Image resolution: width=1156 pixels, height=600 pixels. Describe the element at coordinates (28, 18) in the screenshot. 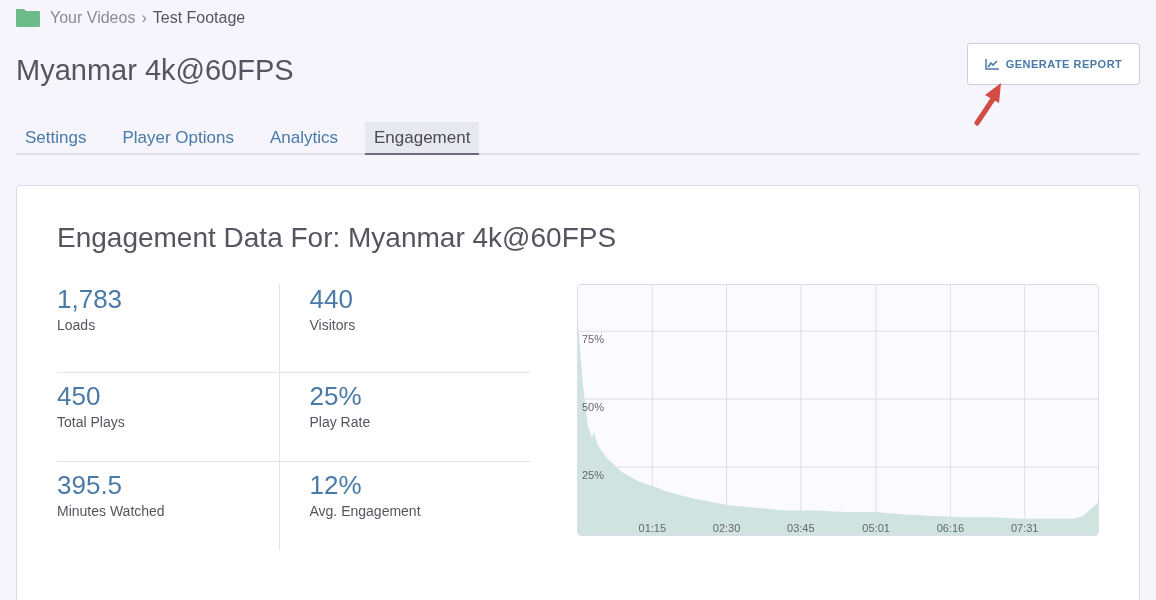

I see `folder-icon` at that location.